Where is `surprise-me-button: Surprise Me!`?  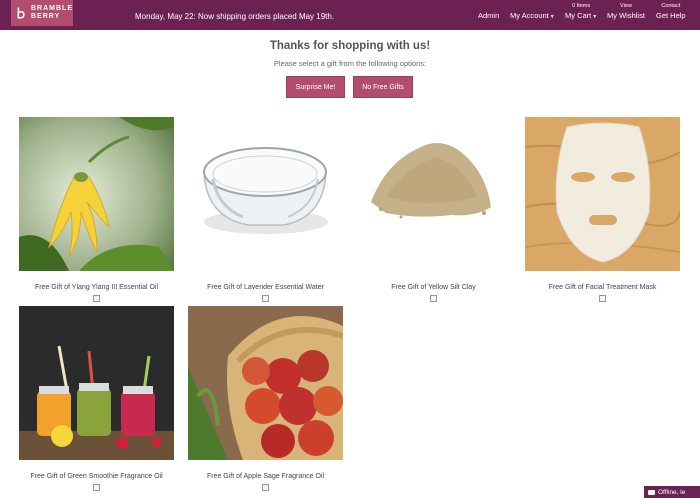 surprise-me-button: Surprise Me! is located at coordinates (315, 87).